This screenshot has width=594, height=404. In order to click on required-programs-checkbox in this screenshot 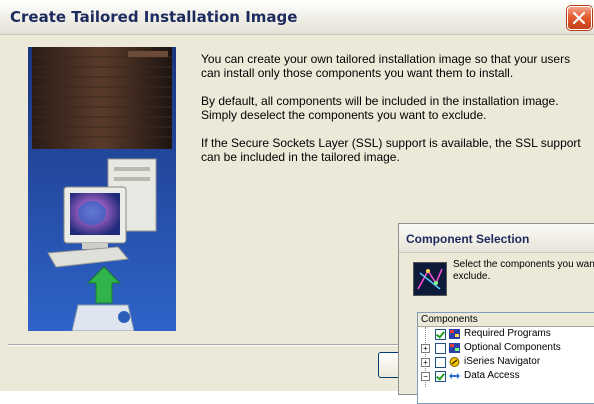, I will do `click(440, 334)`.